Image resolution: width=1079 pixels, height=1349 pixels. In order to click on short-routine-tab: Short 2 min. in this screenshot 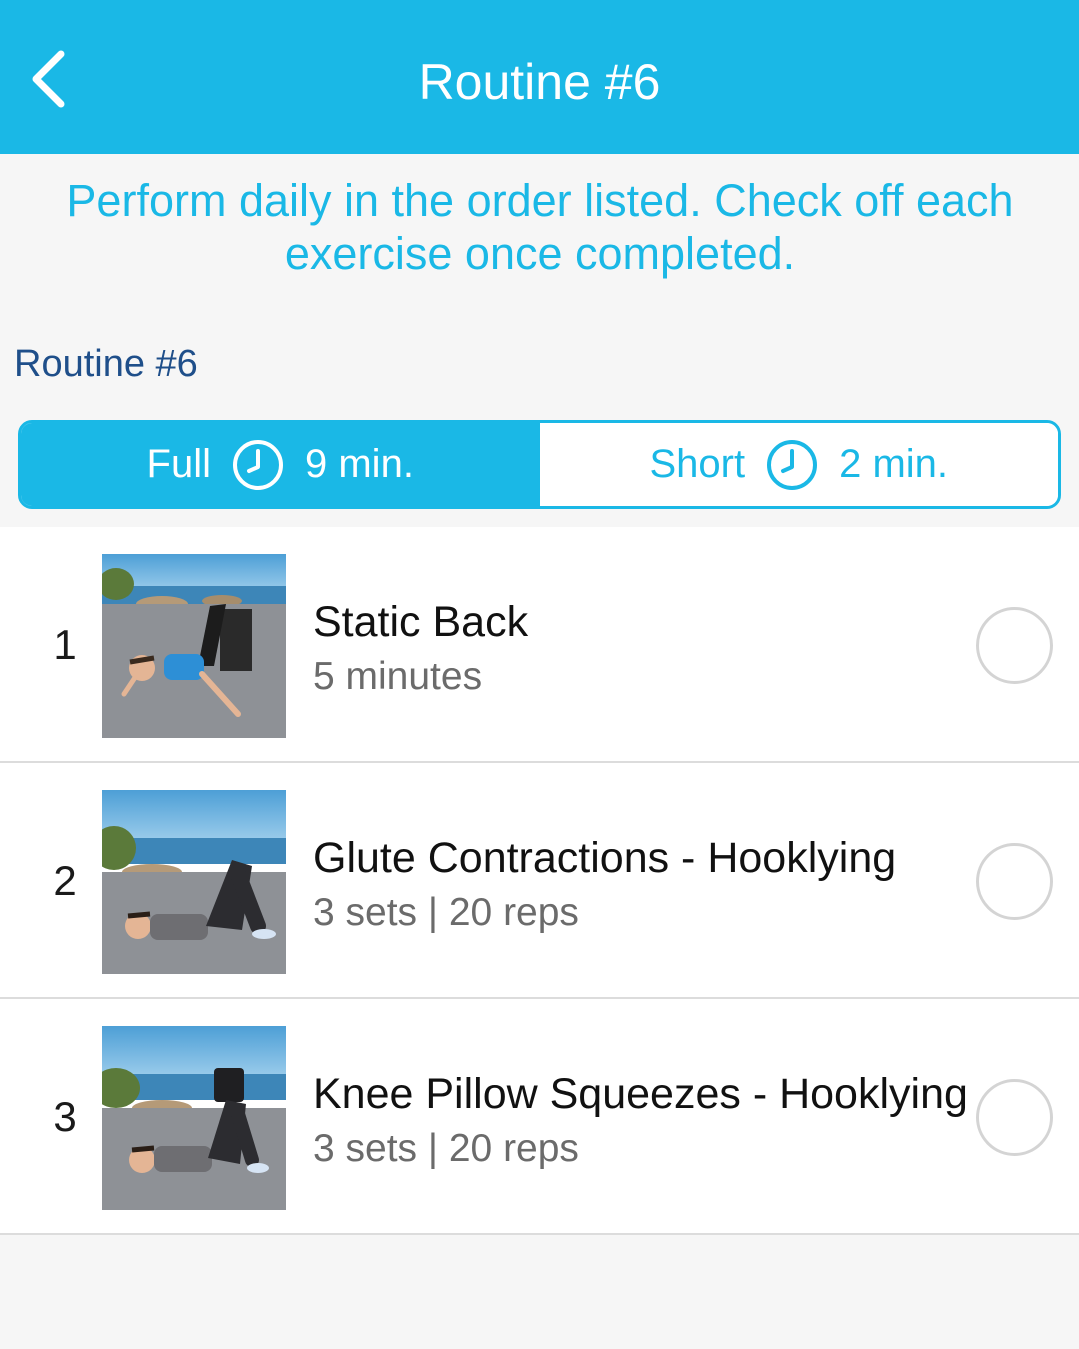, I will do `click(798, 464)`.